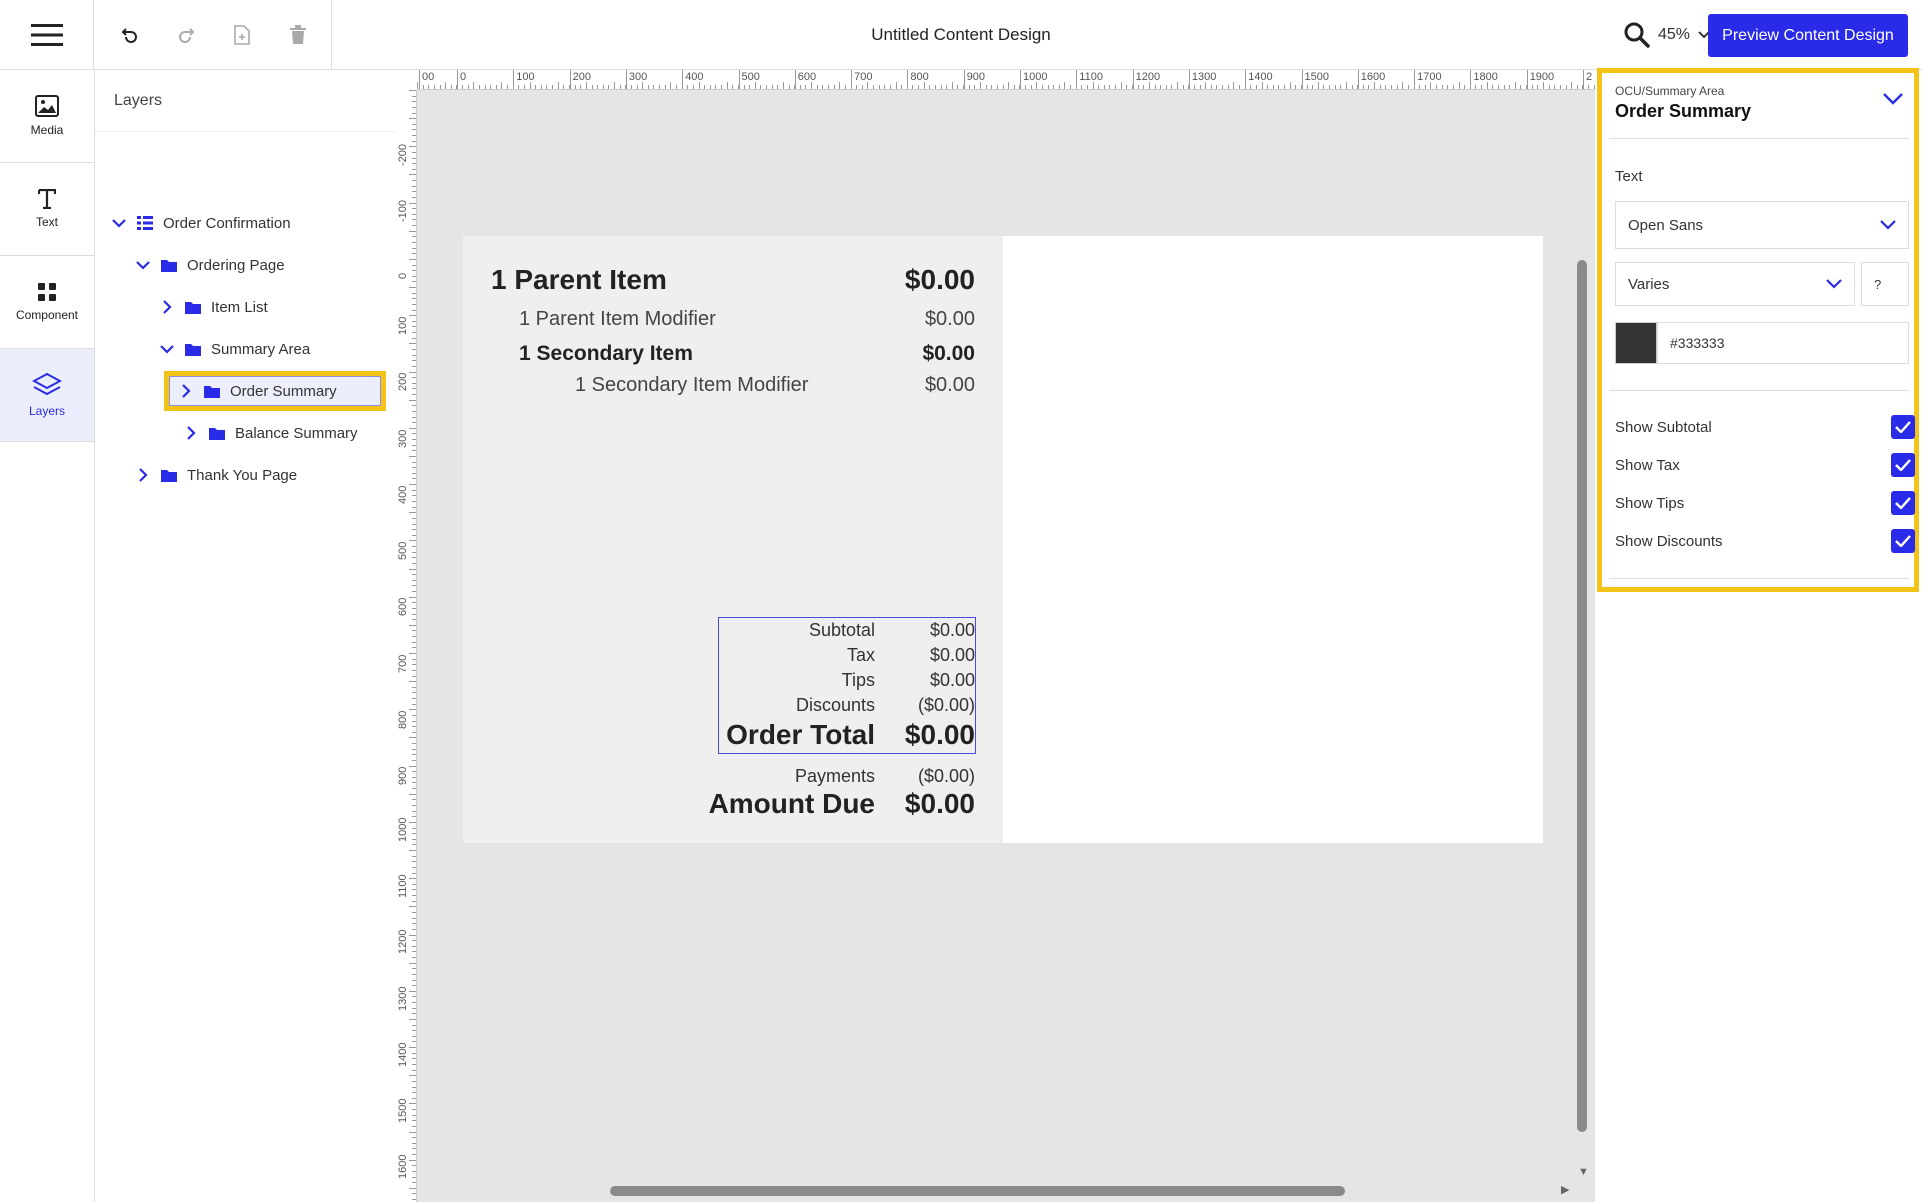 This screenshot has height=1202, width=1922. Describe the element at coordinates (47, 209) in the screenshot. I see `rail-item-text: Text` at that location.